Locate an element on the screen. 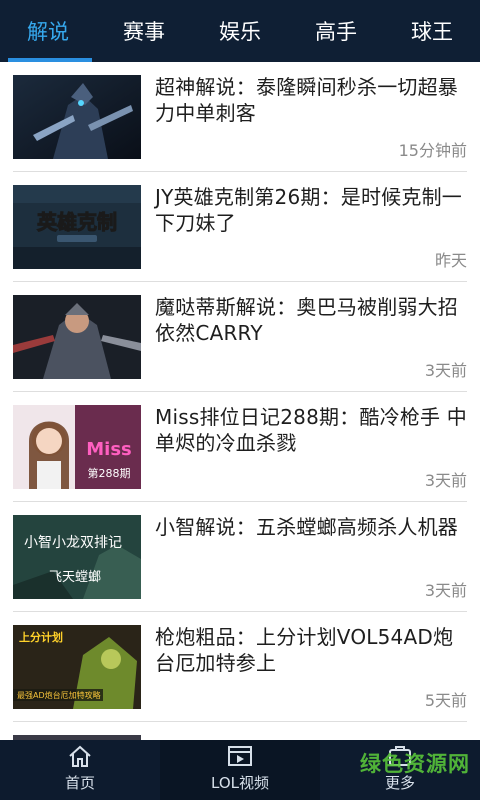 The image size is (480, 800). video-title: 超神解说：泰隆瞬间秒杀一切超暴力中单刺客 is located at coordinates (311, 100).